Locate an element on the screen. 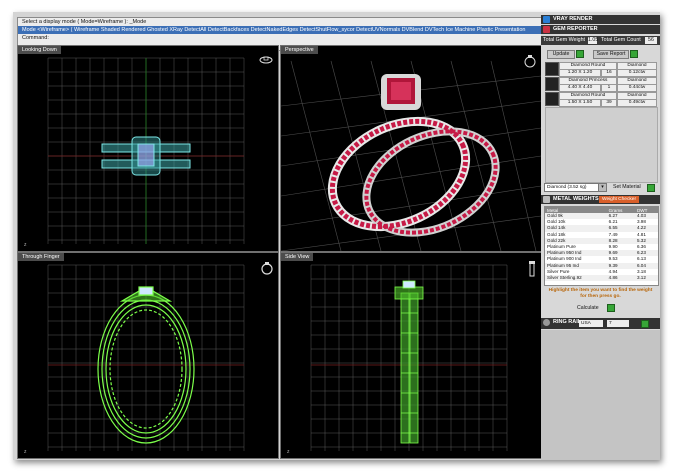 The image size is (676, 476). vray-icon is located at coordinates (546, 19).